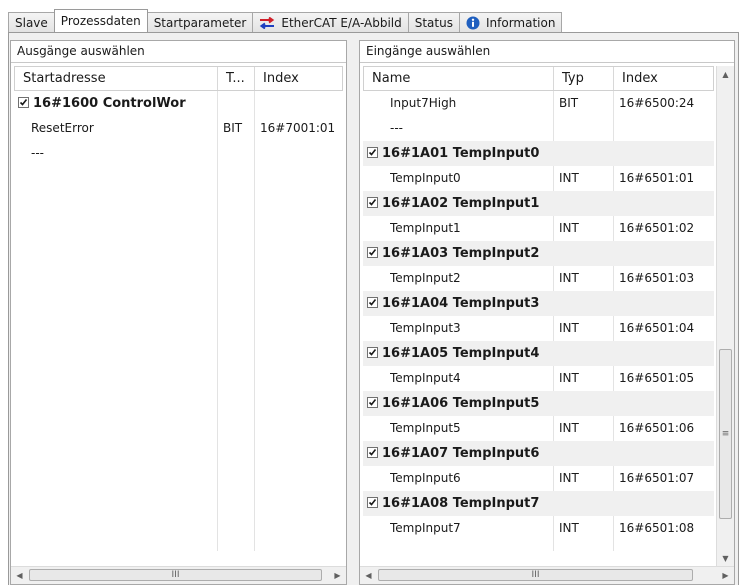 The width and height of the screenshot is (746, 585). I want to click on table-row-group: 16#1A04 TempInput3, so click(538, 303).